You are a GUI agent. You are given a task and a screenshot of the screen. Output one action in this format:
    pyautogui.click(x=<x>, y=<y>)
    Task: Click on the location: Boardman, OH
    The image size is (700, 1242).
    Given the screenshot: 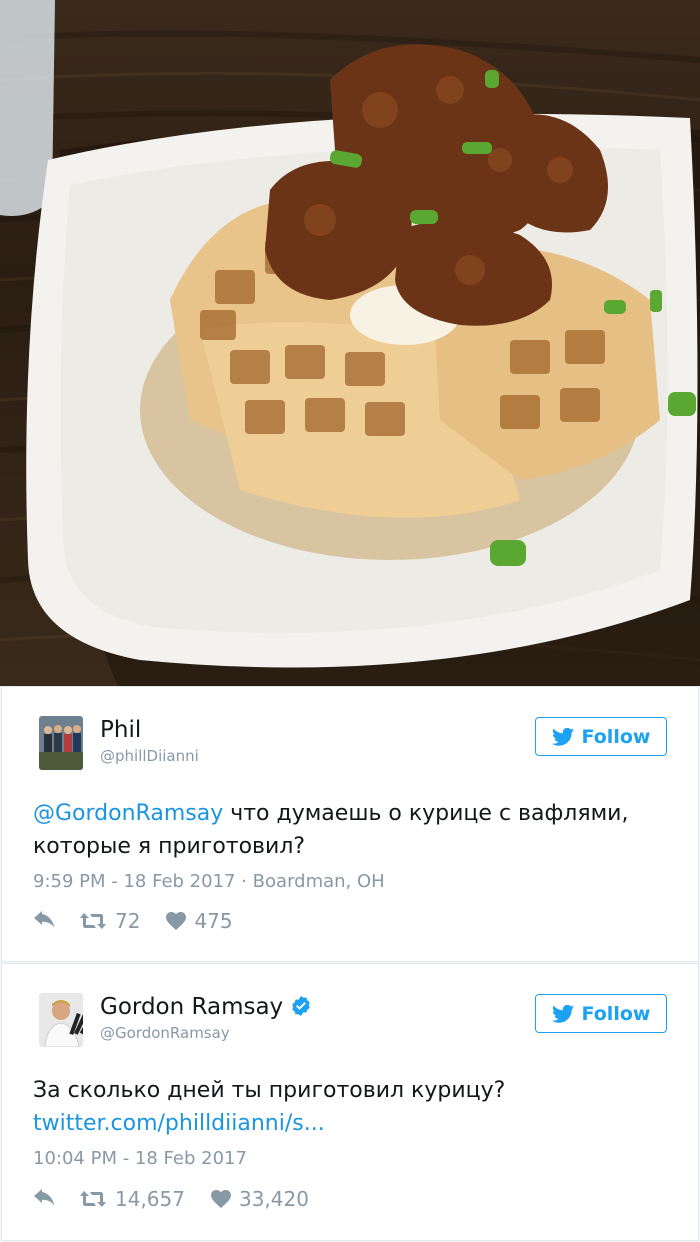 What is the action you would take?
    pyautogui.click(x=319, y=881)
    